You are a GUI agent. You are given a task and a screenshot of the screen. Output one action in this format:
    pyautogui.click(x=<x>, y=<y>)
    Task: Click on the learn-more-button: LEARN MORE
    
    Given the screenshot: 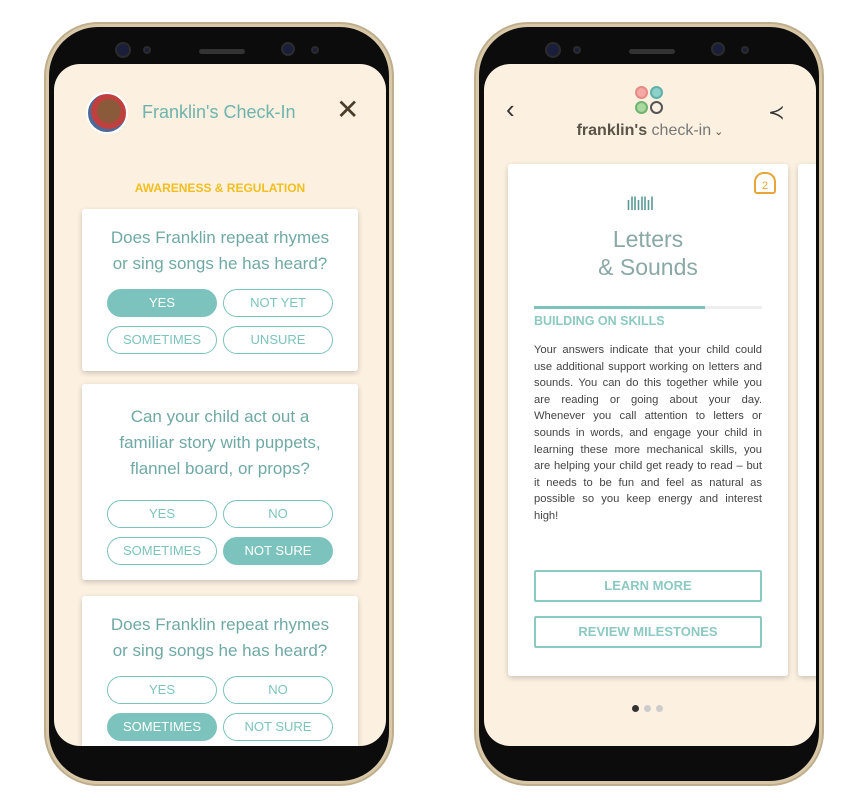 What is the action you would take?
    pyautogui.click(x=648, y=586)
    